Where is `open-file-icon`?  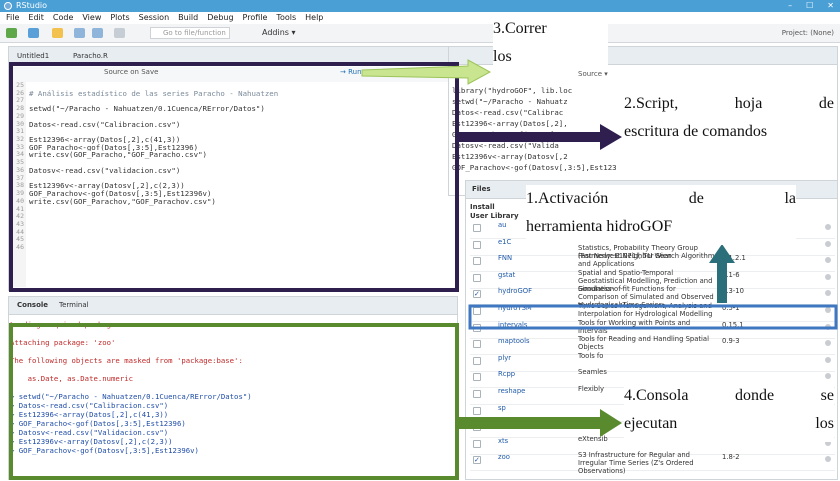 open-file-icon is located at coordinates (57, 33).